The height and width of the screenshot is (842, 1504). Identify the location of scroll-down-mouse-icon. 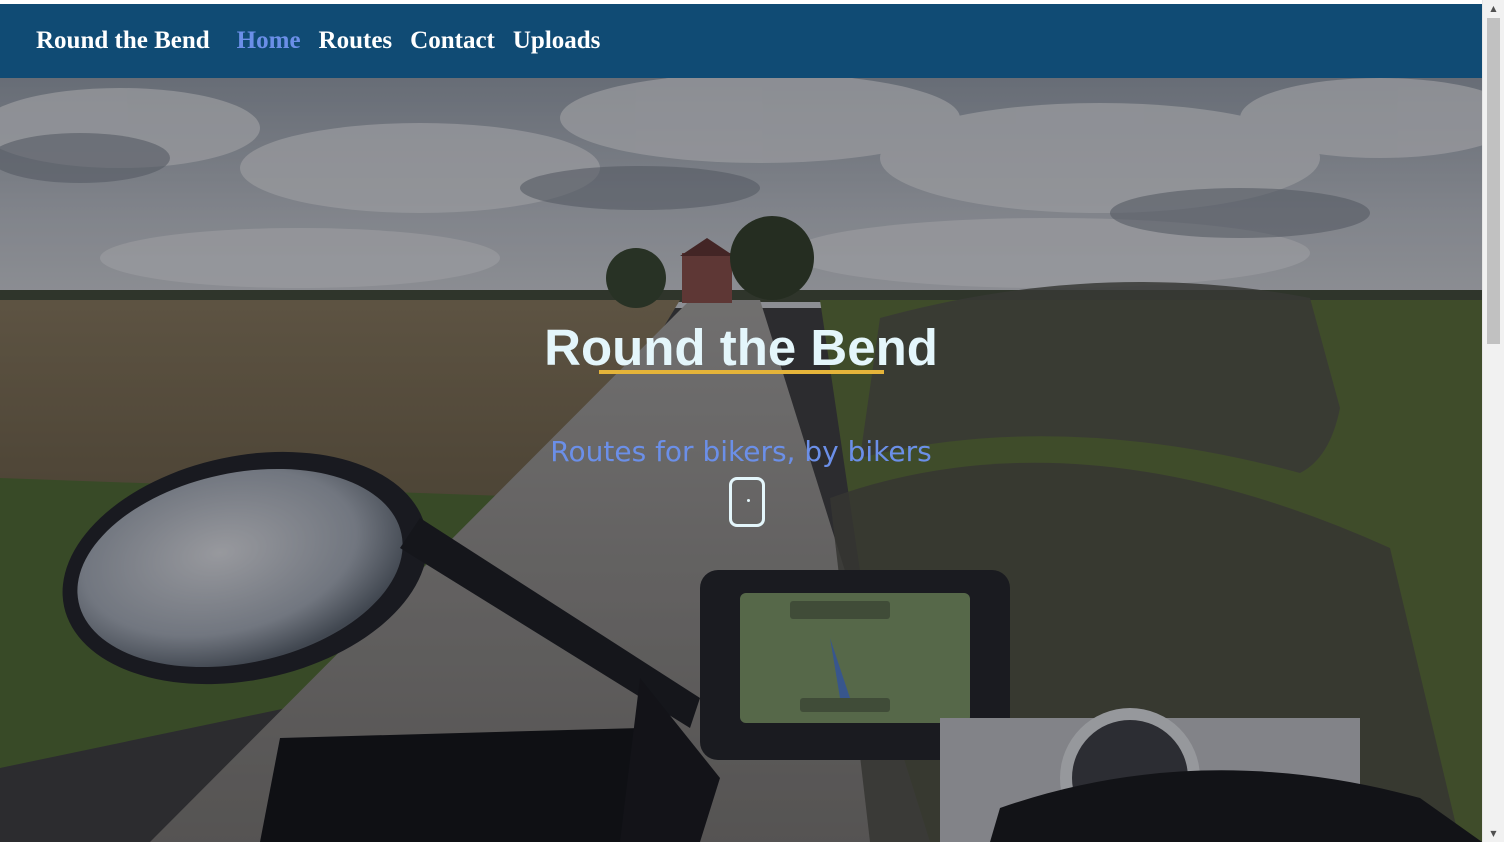
(747, 502).